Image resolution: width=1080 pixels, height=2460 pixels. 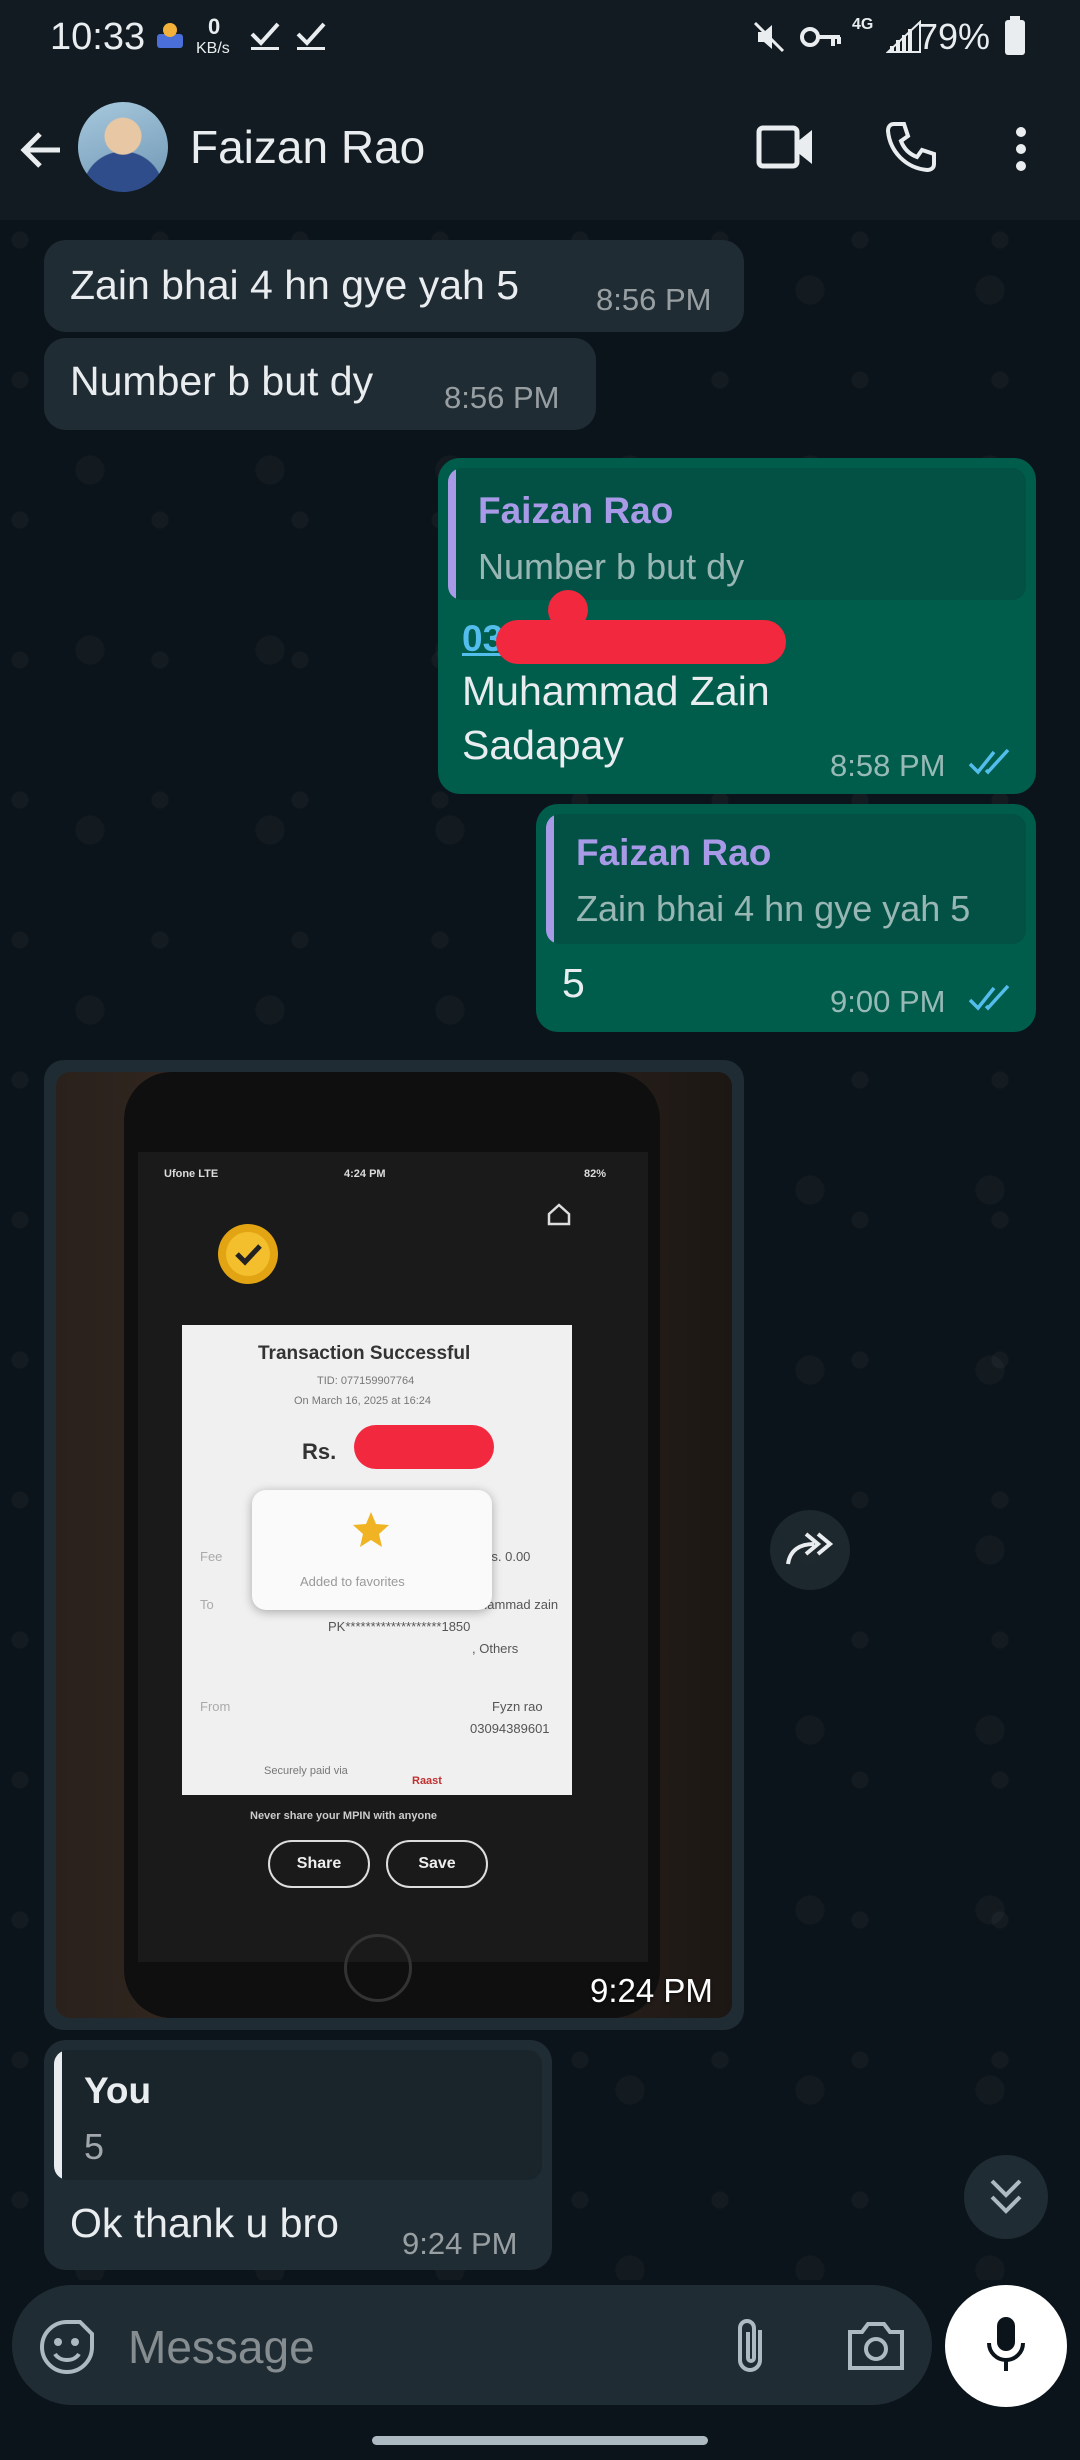 I want to click on quote-author: You, so click(x=118, y=2090).